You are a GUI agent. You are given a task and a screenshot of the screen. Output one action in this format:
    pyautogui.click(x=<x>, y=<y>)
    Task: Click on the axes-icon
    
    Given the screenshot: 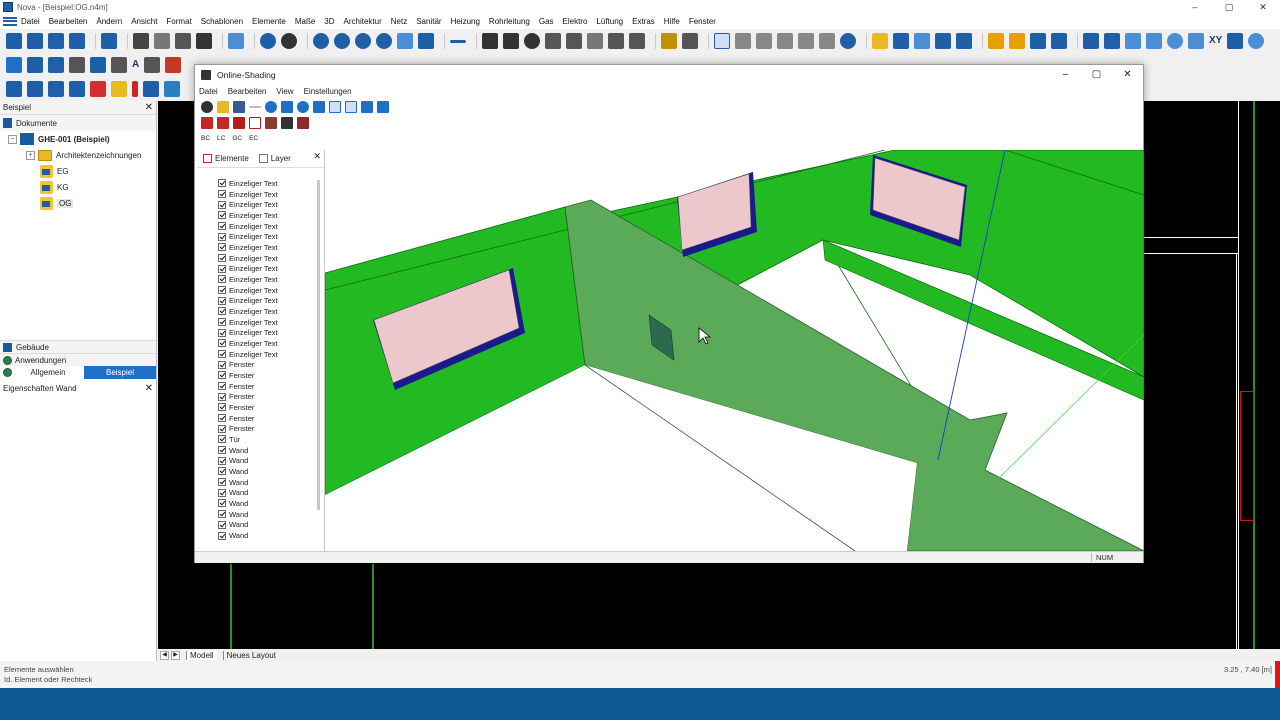 What is the action you would take?
    pyautogui.click(x=335, y=107)
    